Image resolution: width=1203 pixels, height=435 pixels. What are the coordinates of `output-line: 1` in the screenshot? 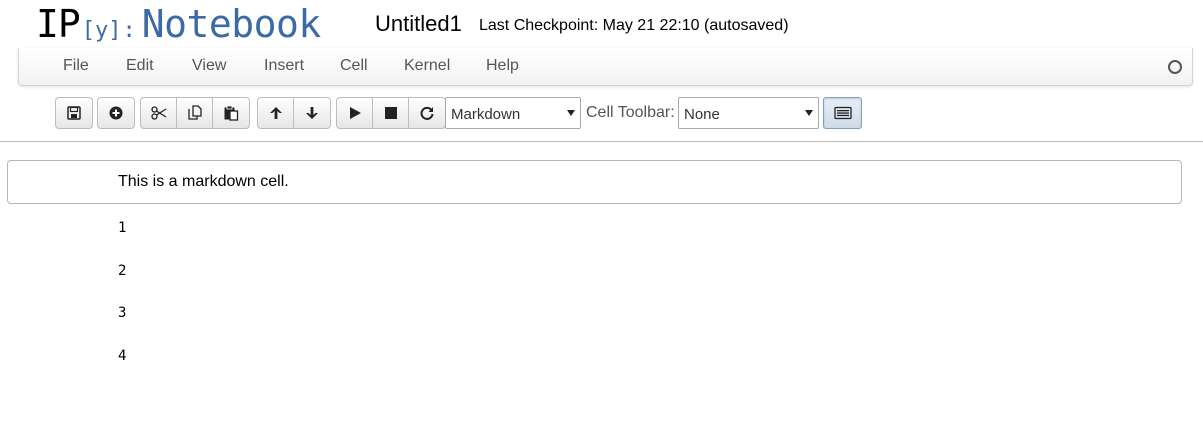 It's located at (122, 228).